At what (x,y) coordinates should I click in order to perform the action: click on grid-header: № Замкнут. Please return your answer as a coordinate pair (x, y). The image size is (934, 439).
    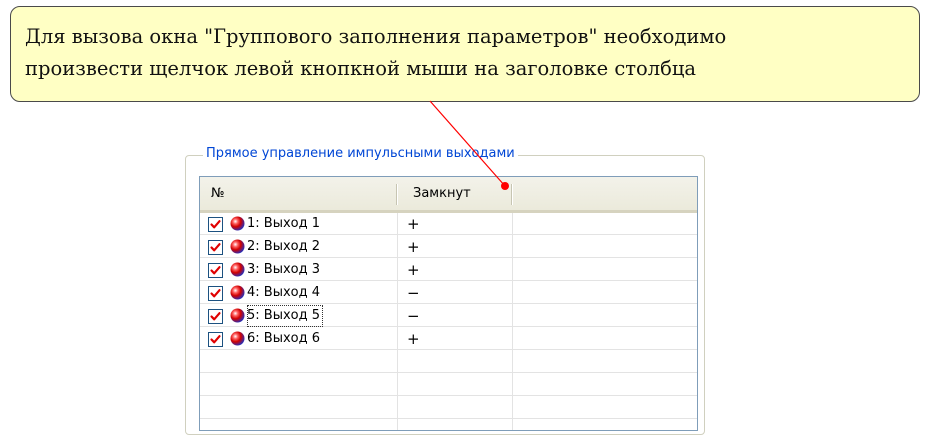
    Looking at the image, I should click on (448, 195).